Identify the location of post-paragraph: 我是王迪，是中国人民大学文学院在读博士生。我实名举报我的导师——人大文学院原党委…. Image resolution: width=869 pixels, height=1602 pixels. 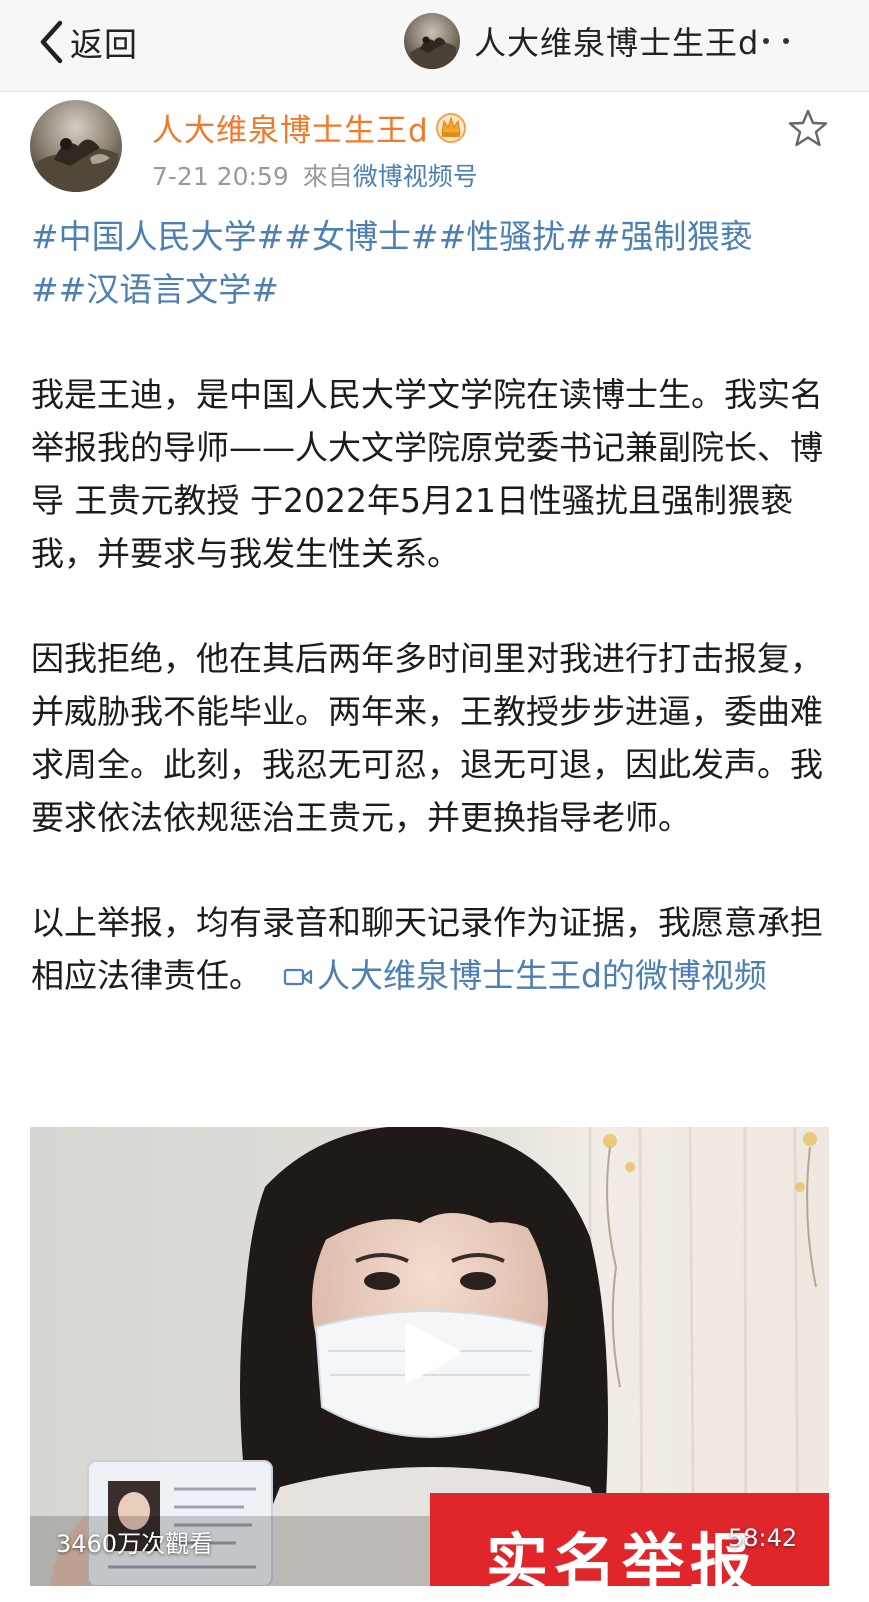
(427, 474).